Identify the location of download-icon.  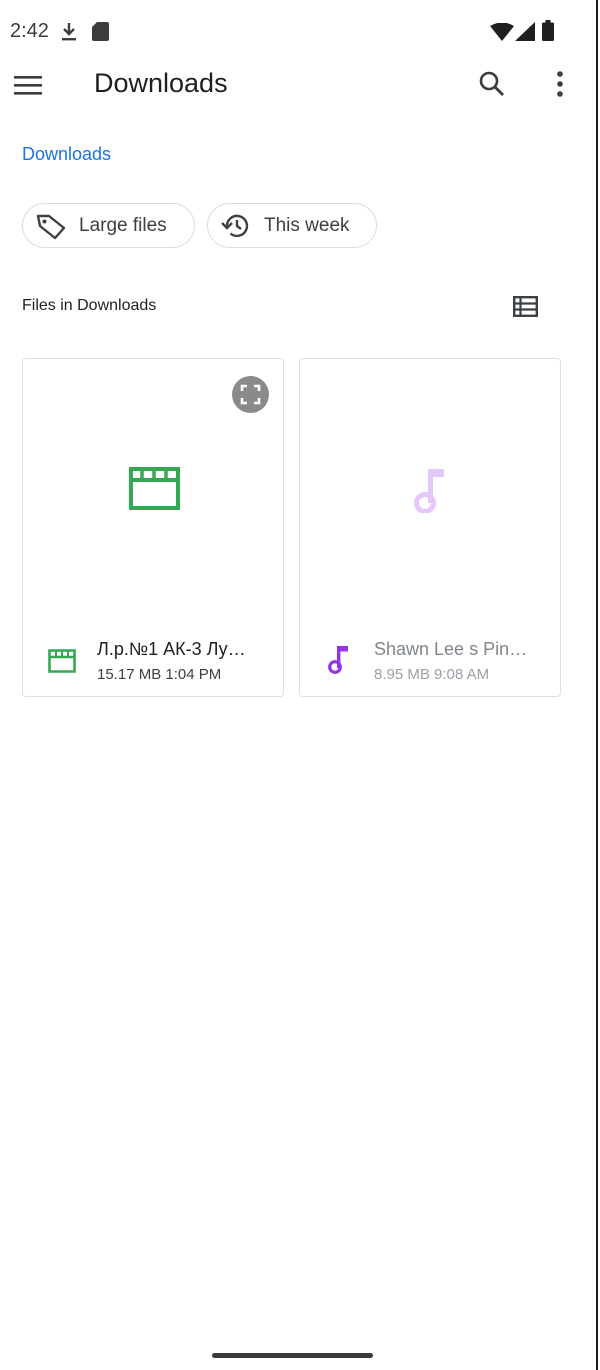
(69, 32).